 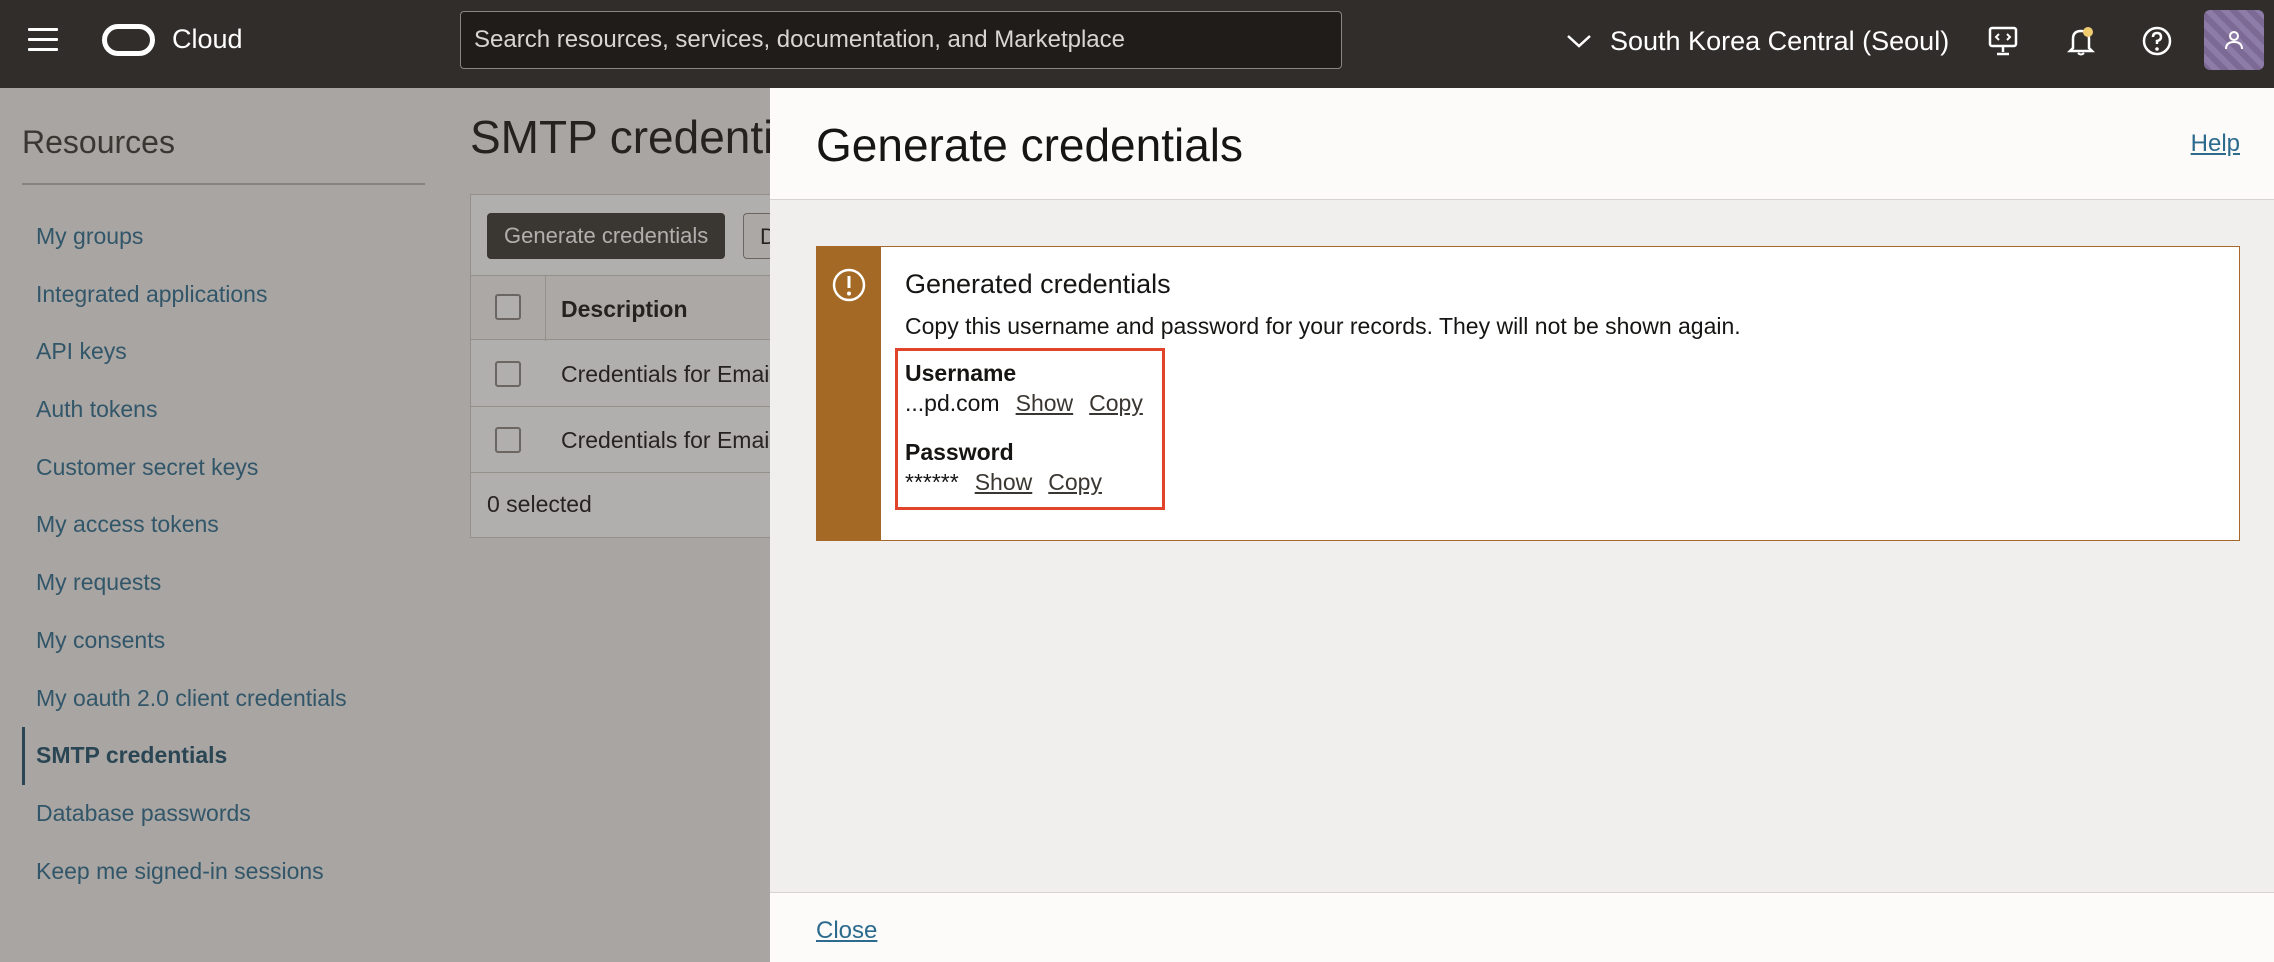 I want to click on help-link: Help, so click(x=2215, y=144).